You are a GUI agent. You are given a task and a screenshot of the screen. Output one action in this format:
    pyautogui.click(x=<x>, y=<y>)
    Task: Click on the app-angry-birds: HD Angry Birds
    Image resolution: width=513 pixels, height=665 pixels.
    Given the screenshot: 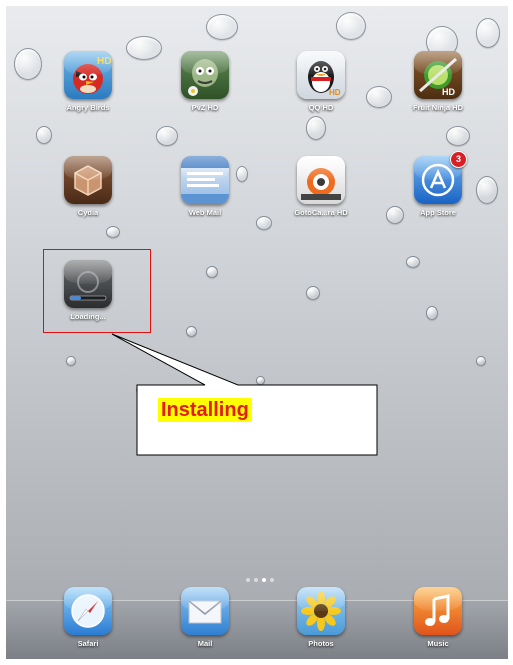 What is the action you would take?
    pyautogui.click(x=88, y=81)
    